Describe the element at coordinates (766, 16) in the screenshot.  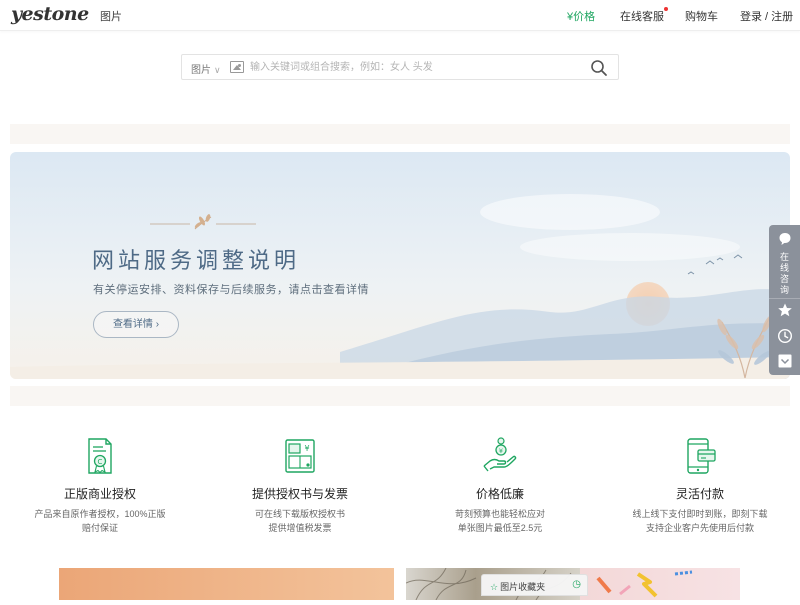
I see `nav-login-register-link: 登录 / 注册` at that location.